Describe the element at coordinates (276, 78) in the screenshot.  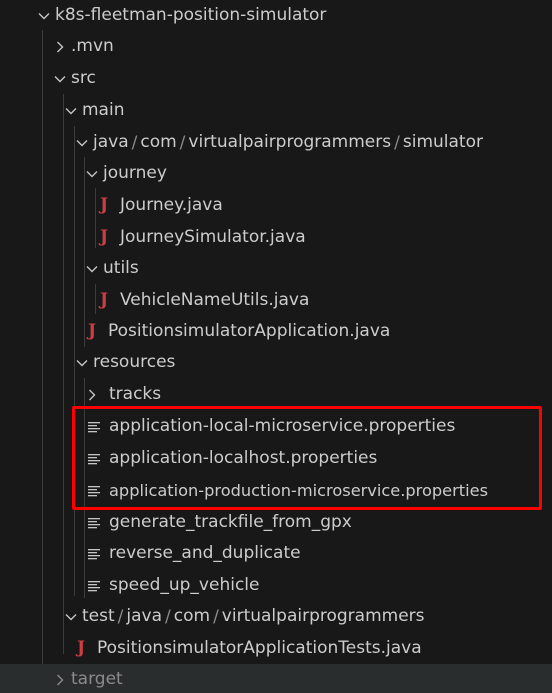
I see `tree-item-src: src` at that location.